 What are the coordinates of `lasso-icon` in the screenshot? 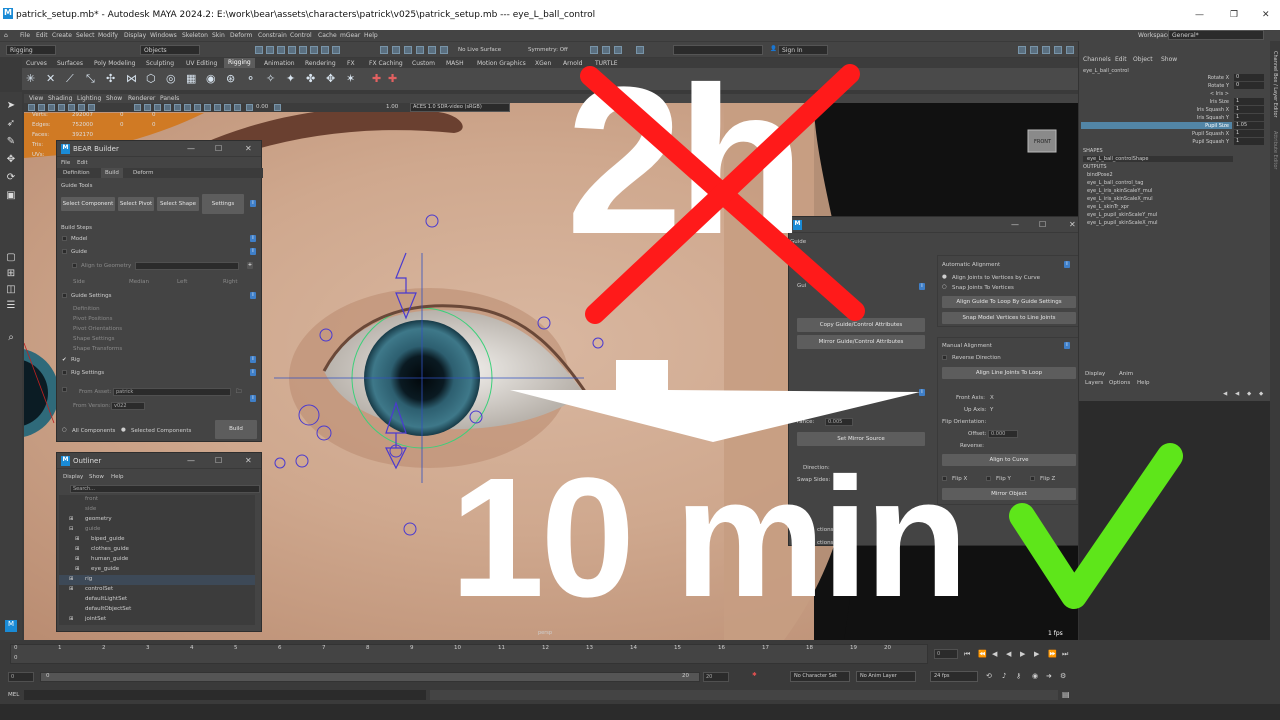 It's located at (270, 50).